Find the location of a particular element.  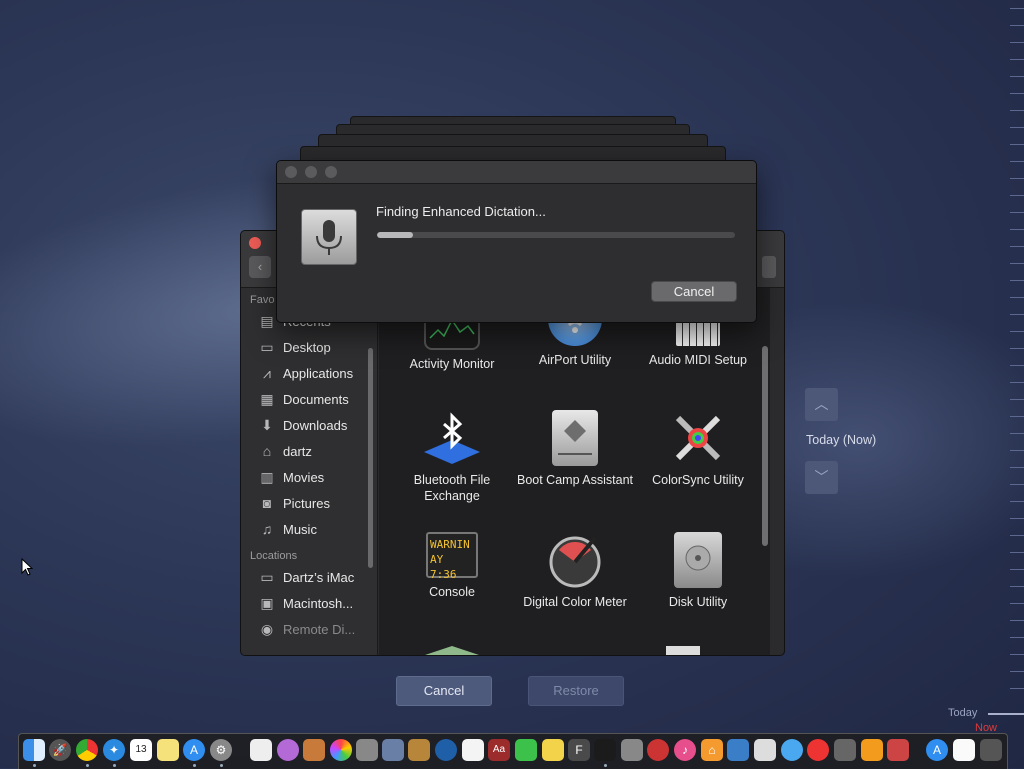

reminders-dock-icon is located at coordinates (473, 750).